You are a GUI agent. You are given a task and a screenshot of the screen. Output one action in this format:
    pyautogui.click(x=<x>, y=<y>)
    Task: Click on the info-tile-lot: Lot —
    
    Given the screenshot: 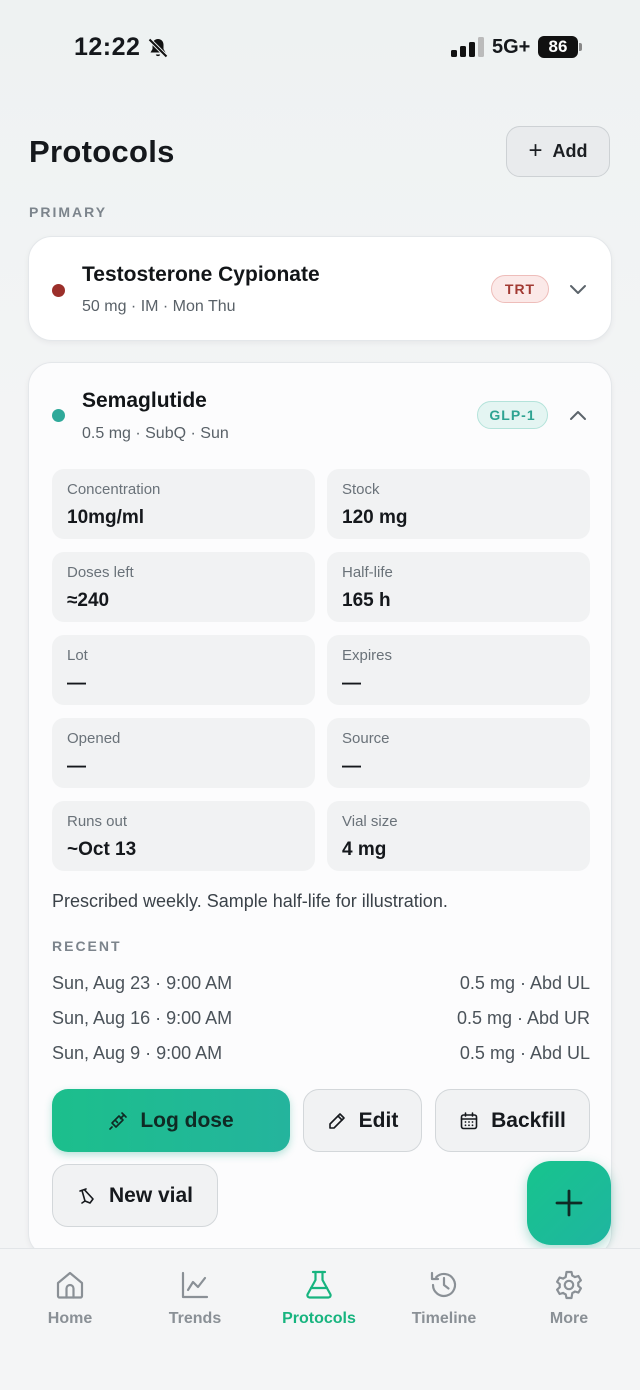 What is the action you would take?
    pyautogui.click(x=183, y=670)
    